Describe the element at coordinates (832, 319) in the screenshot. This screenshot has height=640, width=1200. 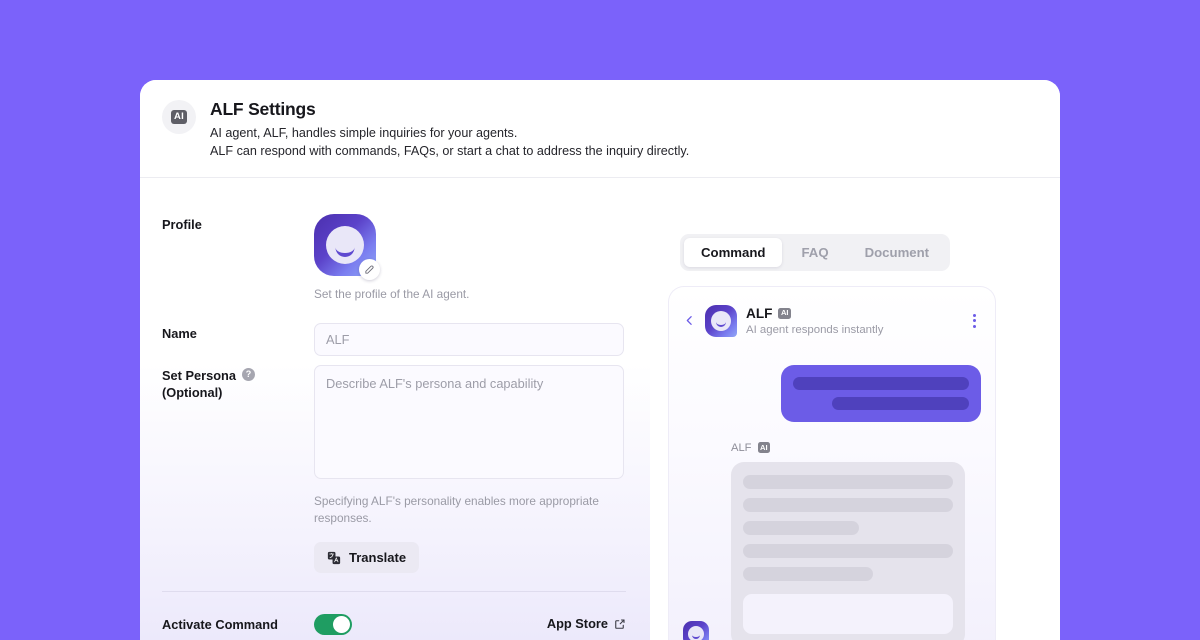
I see `chat-header: ALF AI AI agent responds instantly` at that location.